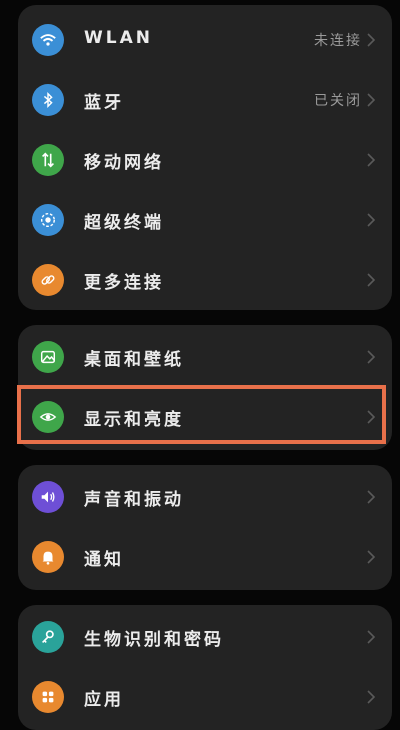  I want to click on settings-item-bluetooth: 蓝牙 已关闭, so click(205, 100).